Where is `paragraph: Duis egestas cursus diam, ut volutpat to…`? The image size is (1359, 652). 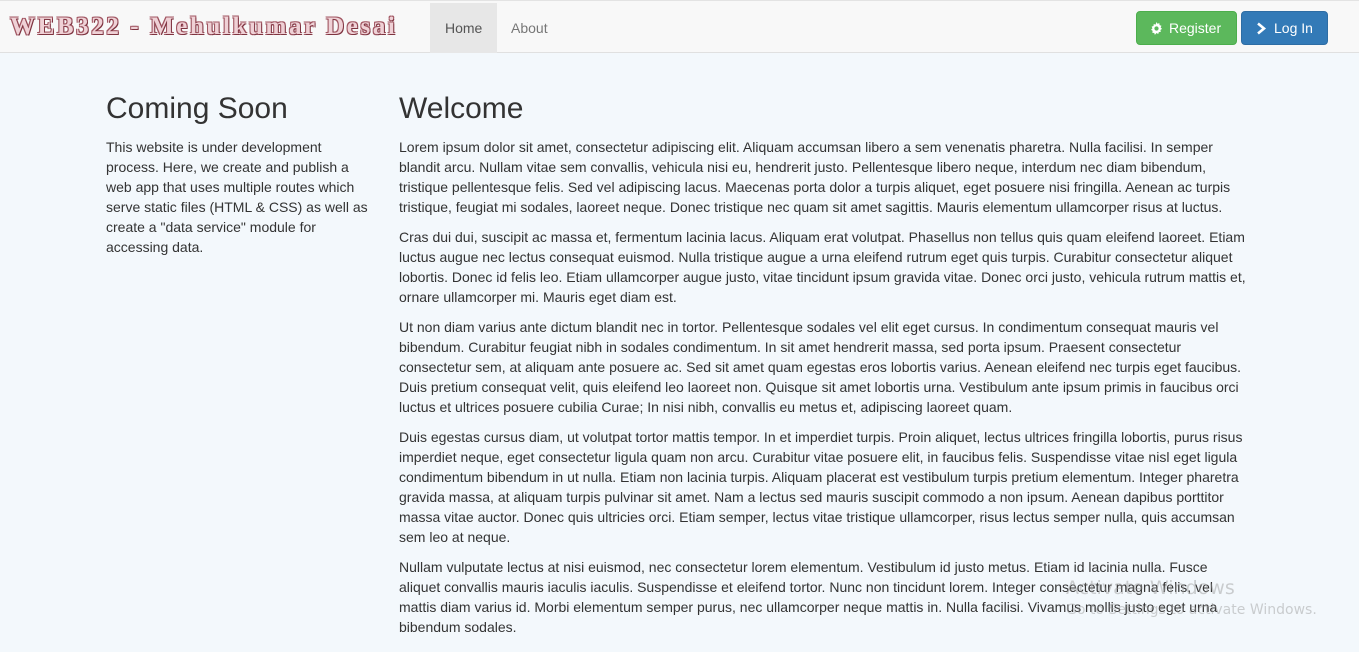
paragraph: Duis egestas cursus diam, ut volutpat to… is located at coordinates (821, 487).